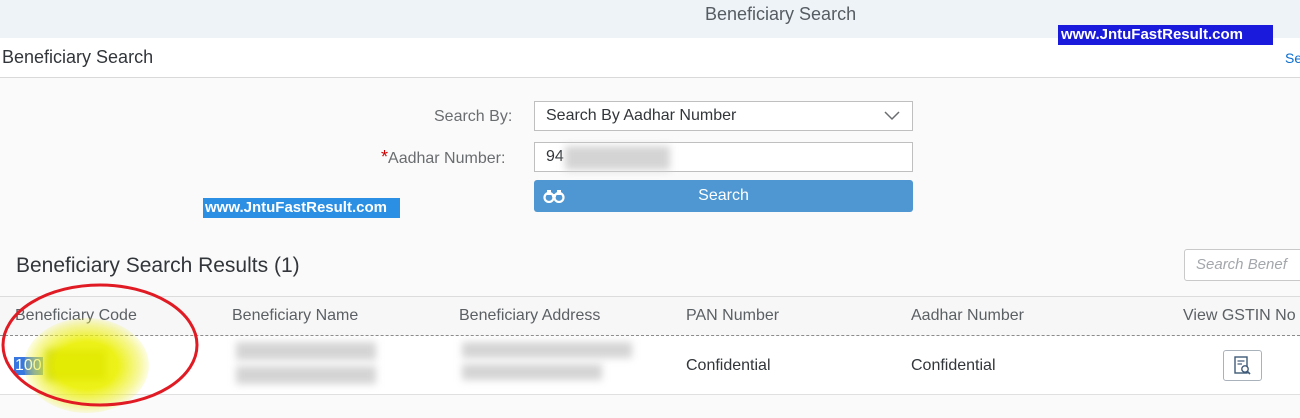 The width and height of the screenshot is (1300, 418). I want to click on column-header-name: Beneficiary Name, so click(295, 316).